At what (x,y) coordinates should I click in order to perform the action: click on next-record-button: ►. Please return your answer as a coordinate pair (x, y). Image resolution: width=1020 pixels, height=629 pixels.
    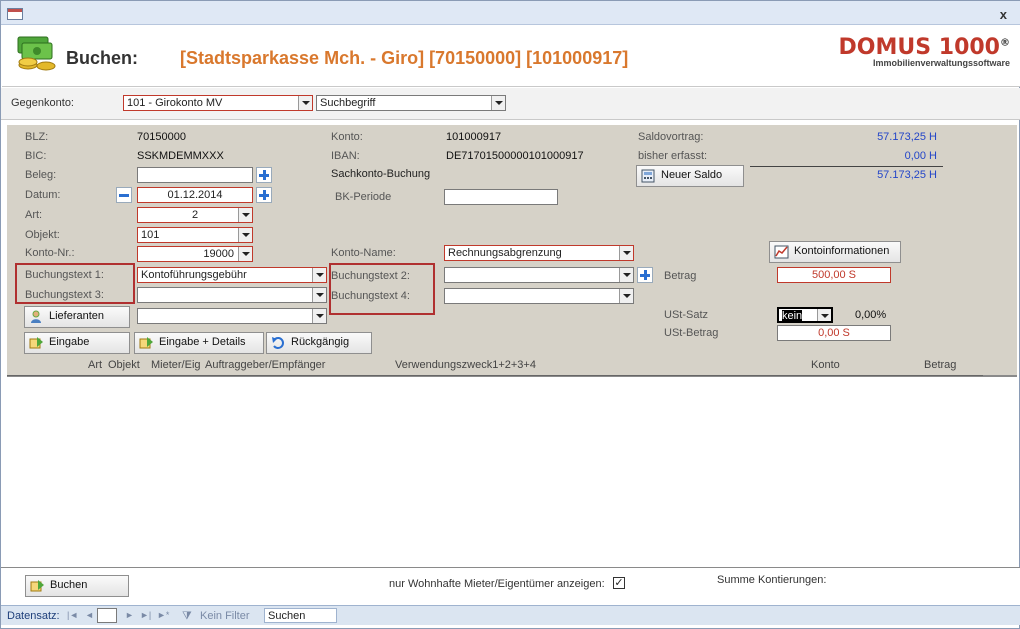
    Looking at the image, I should click on (129, 615).